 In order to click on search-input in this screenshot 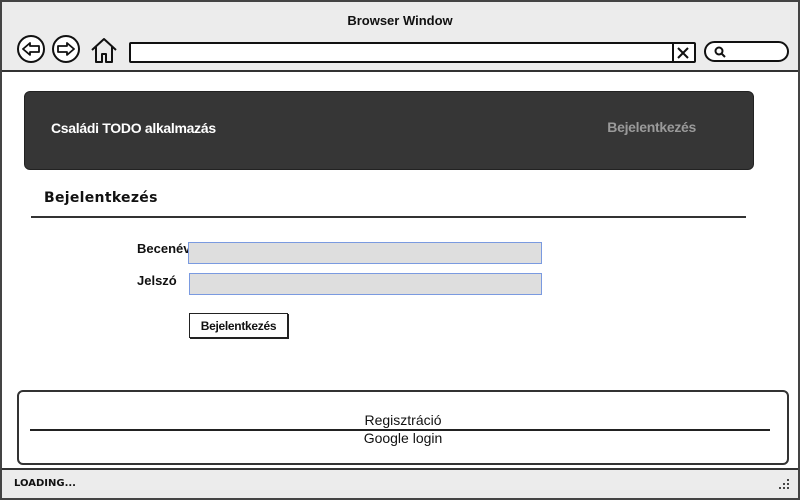, I will do `click(746, 51)`.